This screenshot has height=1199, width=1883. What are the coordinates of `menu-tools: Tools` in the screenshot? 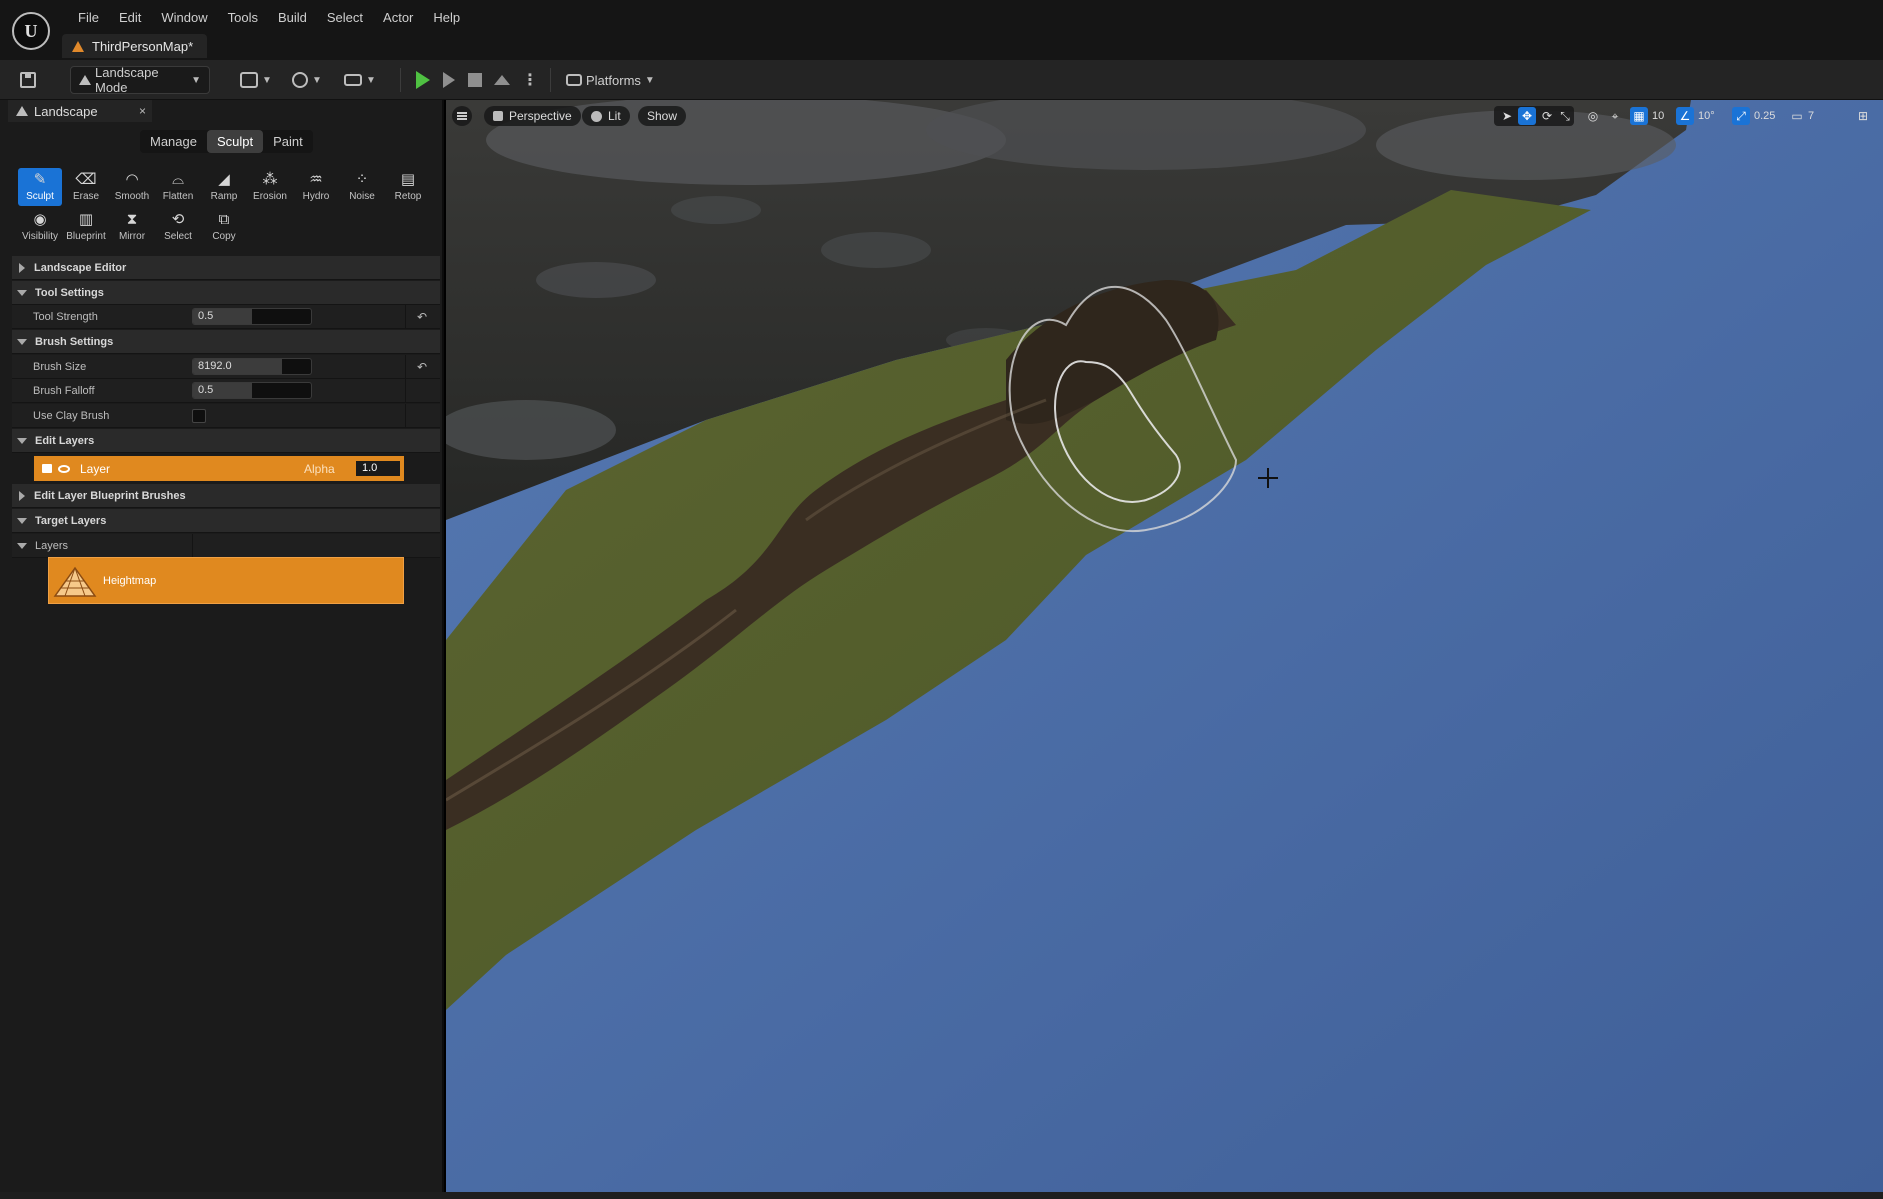 It's located at (243, 17).